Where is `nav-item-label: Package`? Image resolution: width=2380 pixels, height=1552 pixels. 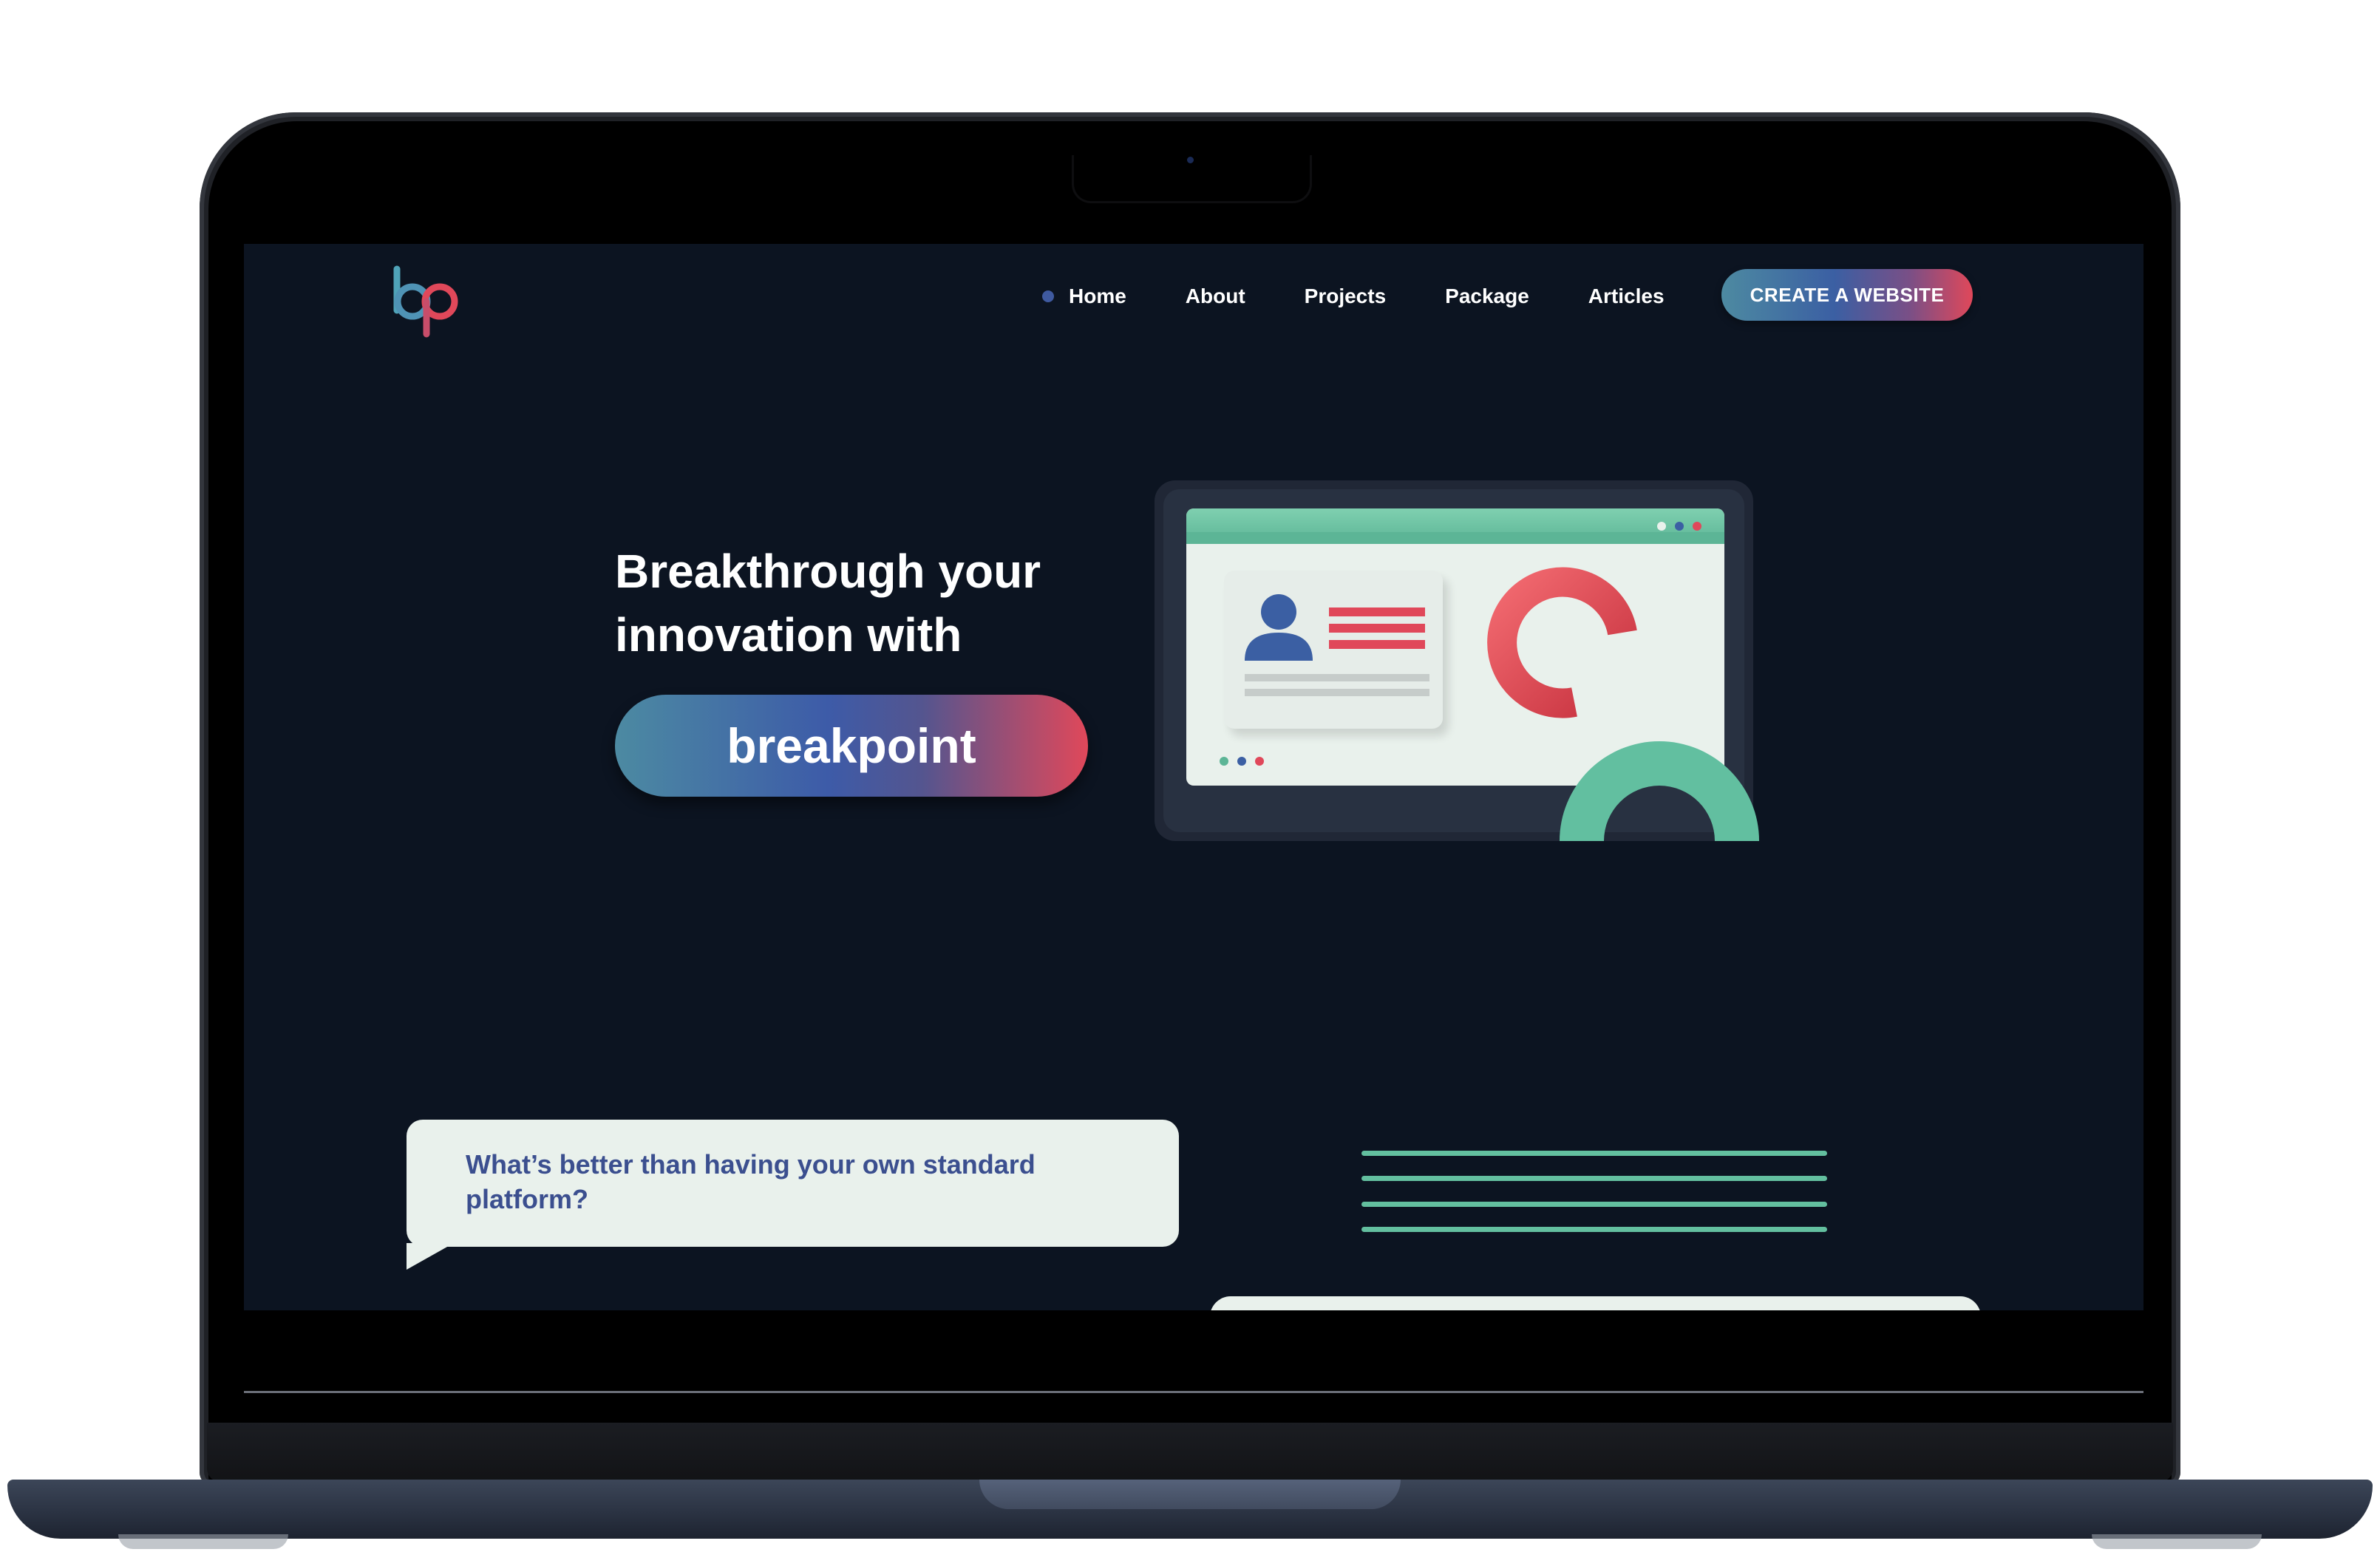
nav-item-label: Package is located at coordinates (1487, 296).